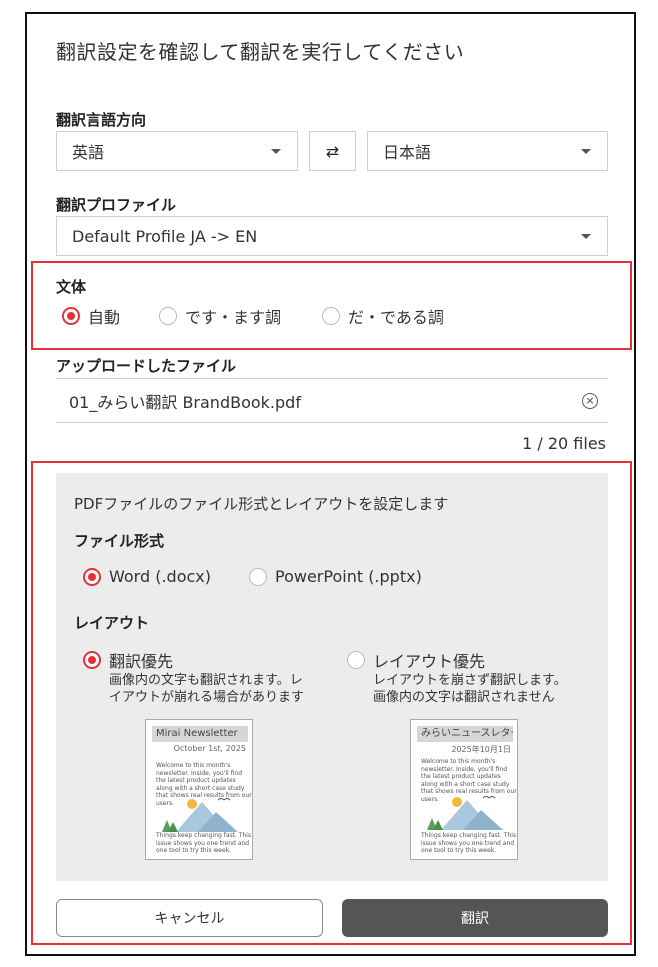 The height and width of the screenshot is (967, 658). What do you see at coordinates (260, 52) in the screenshot?
I see `dialog-title: 翻訳設定を確認して翻訳を実行してください` at bounding box center [260, 52].